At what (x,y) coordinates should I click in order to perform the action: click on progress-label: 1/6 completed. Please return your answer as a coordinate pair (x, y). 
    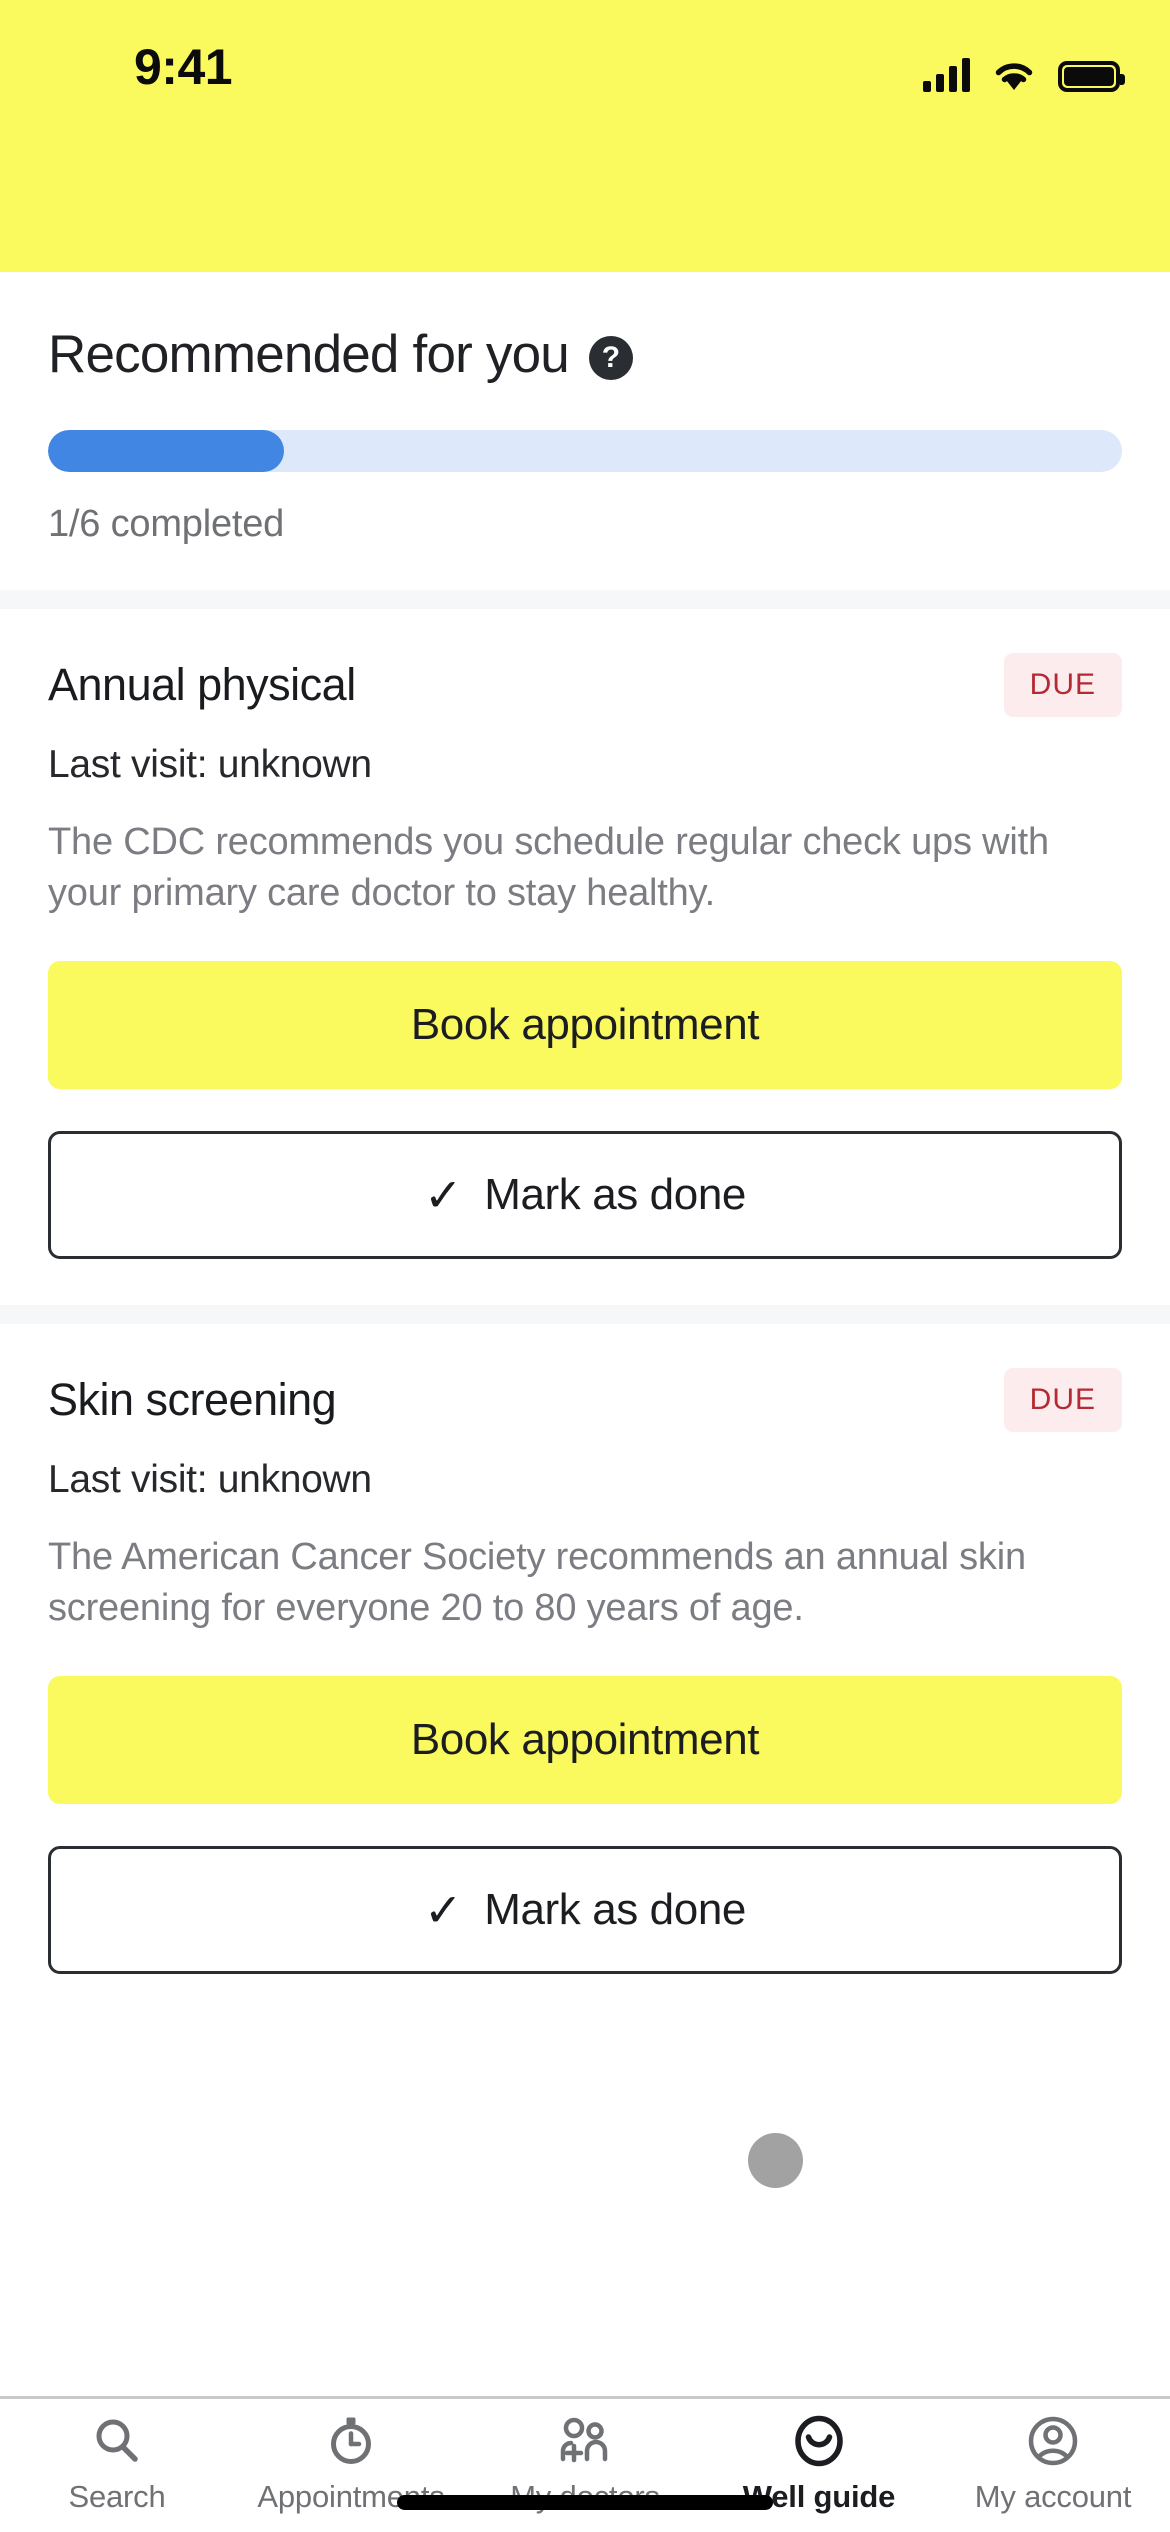
    Looking at the image, I should click on (166, 524).